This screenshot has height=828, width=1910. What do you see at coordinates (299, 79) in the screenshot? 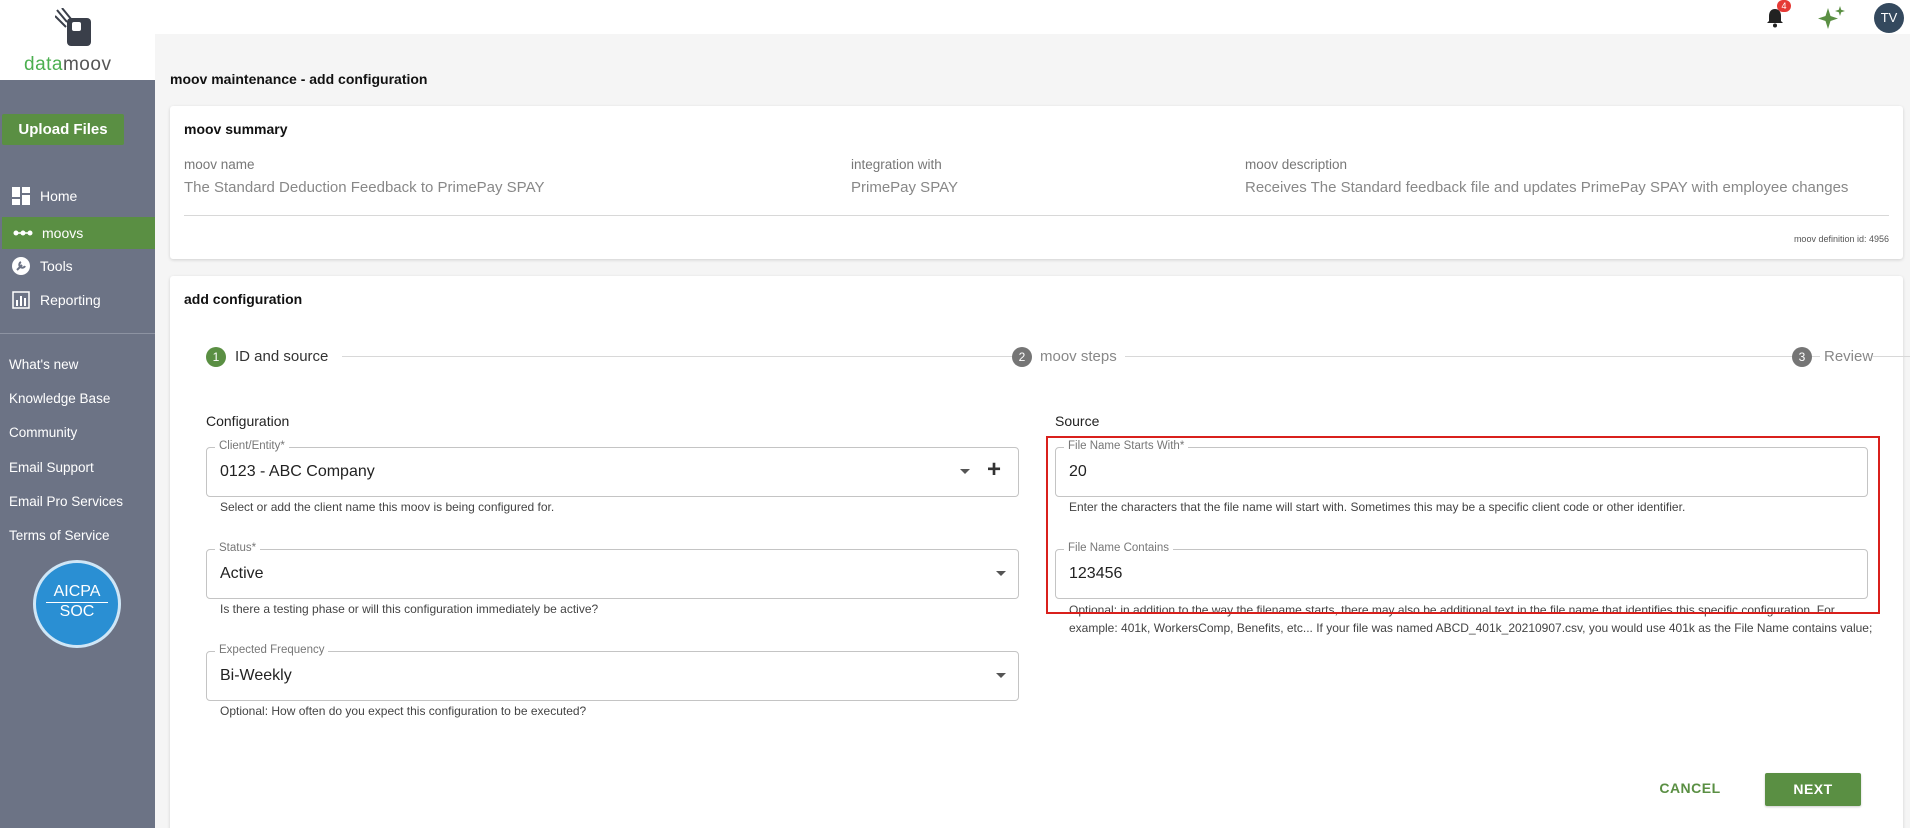
I see `page-title: moov maintenance - add configuration` at bounding box center [299, 79].